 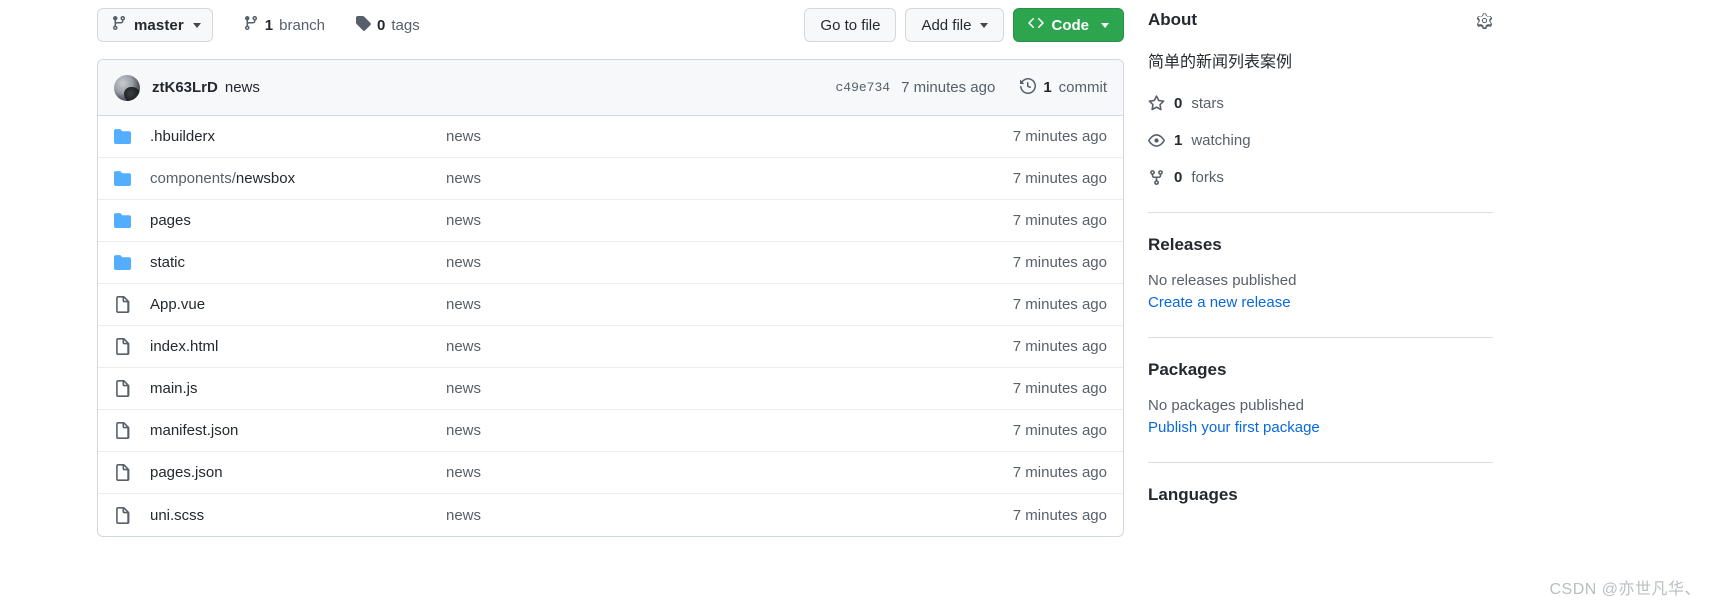 What do you see at coordinates (1178, 140) in the screenshot?
I see `stat-count: 1` at bounding box center [1178, 140].